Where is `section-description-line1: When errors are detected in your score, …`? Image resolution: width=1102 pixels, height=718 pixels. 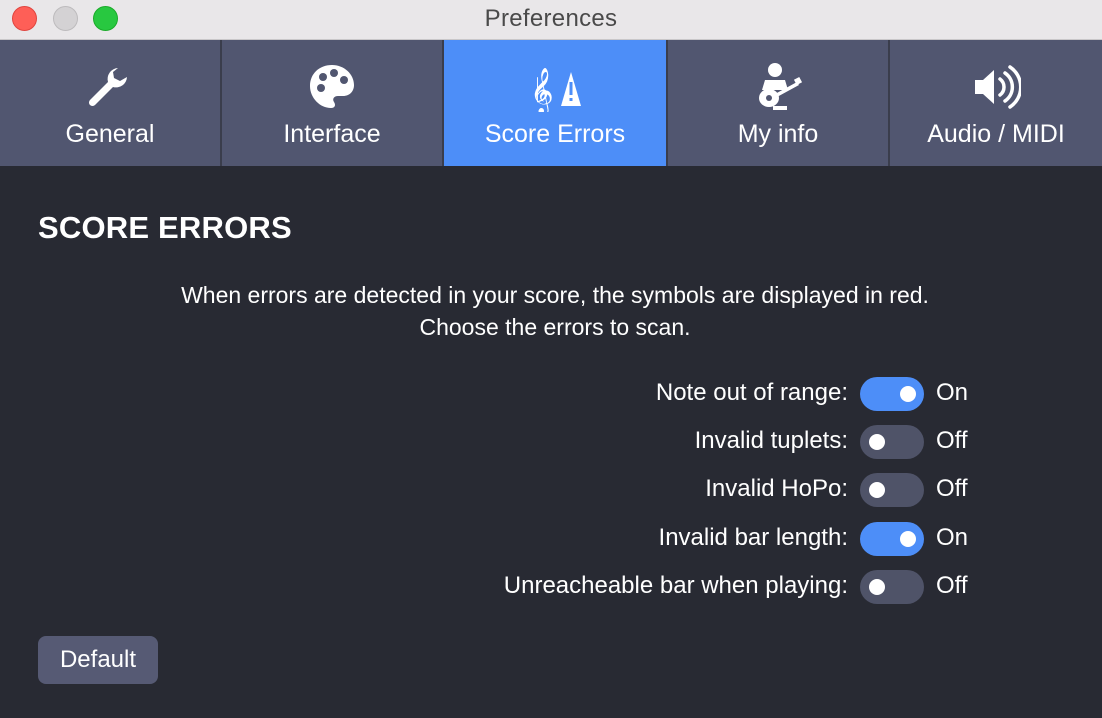
section-description-line1: When errors are detected in your score, … is located at coordinates (555, 295).